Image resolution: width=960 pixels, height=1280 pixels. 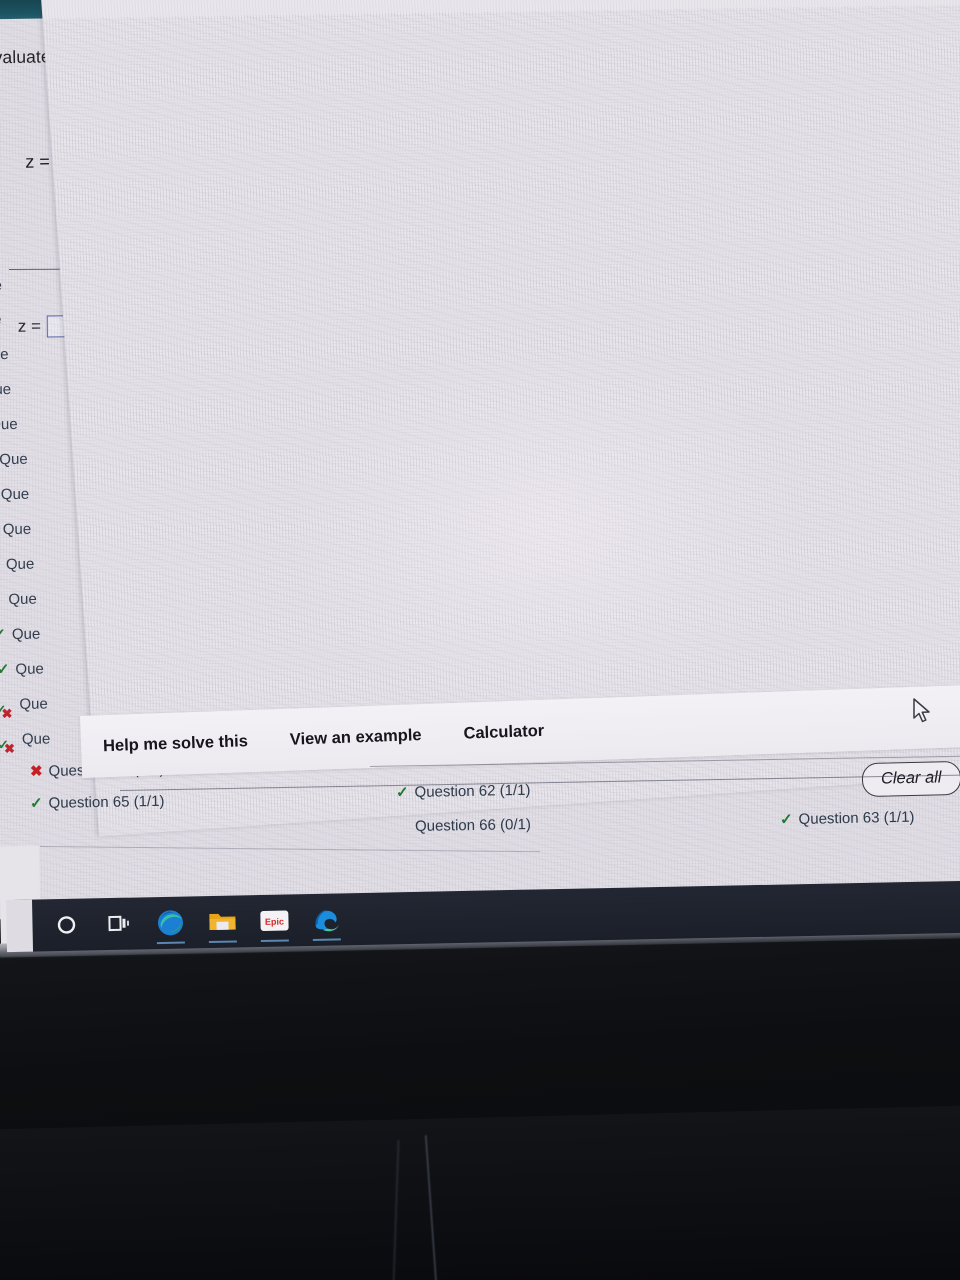 I want to click on clear-all-button: Clear all, so click(x=910, y=779).